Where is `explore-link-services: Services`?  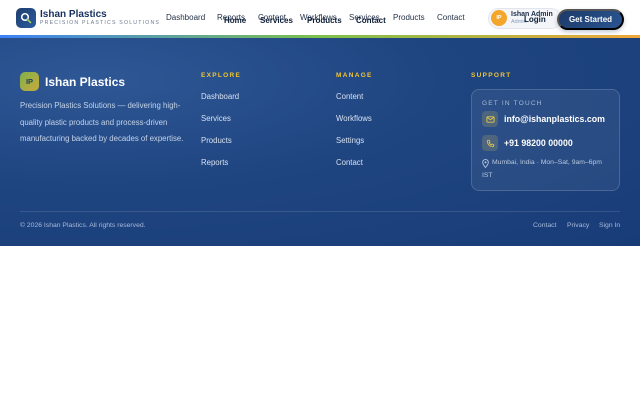
explore-link-services: Services is located at coordinates (216, 118).